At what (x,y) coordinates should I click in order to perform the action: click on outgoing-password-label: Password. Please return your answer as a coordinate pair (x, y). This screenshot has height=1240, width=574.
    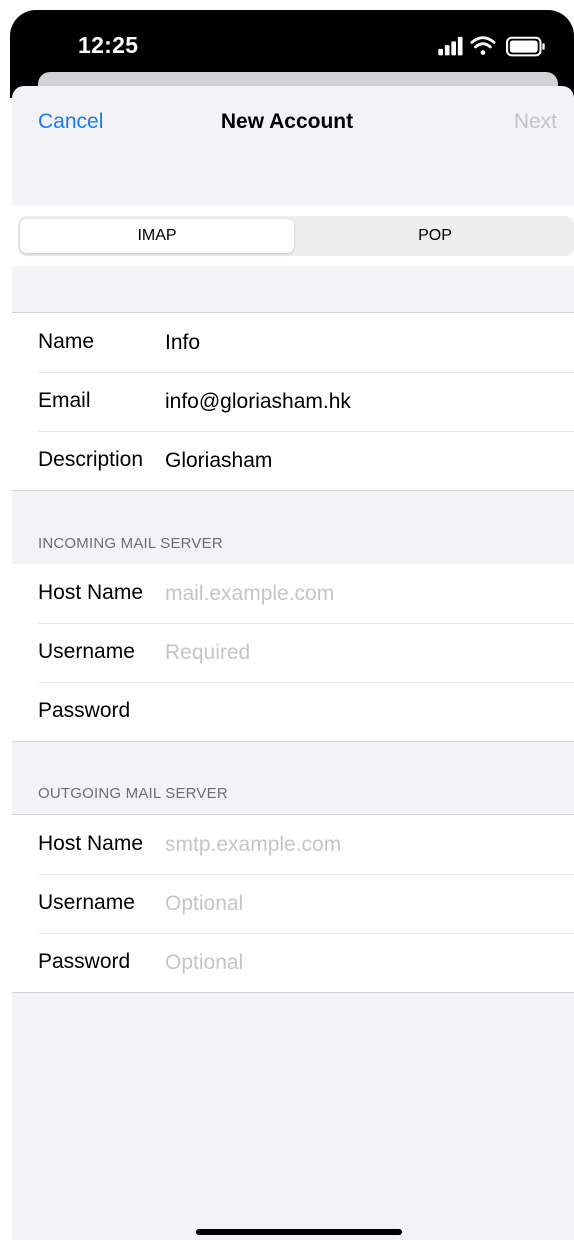
    Looking at the image, I should click on (84, 961).